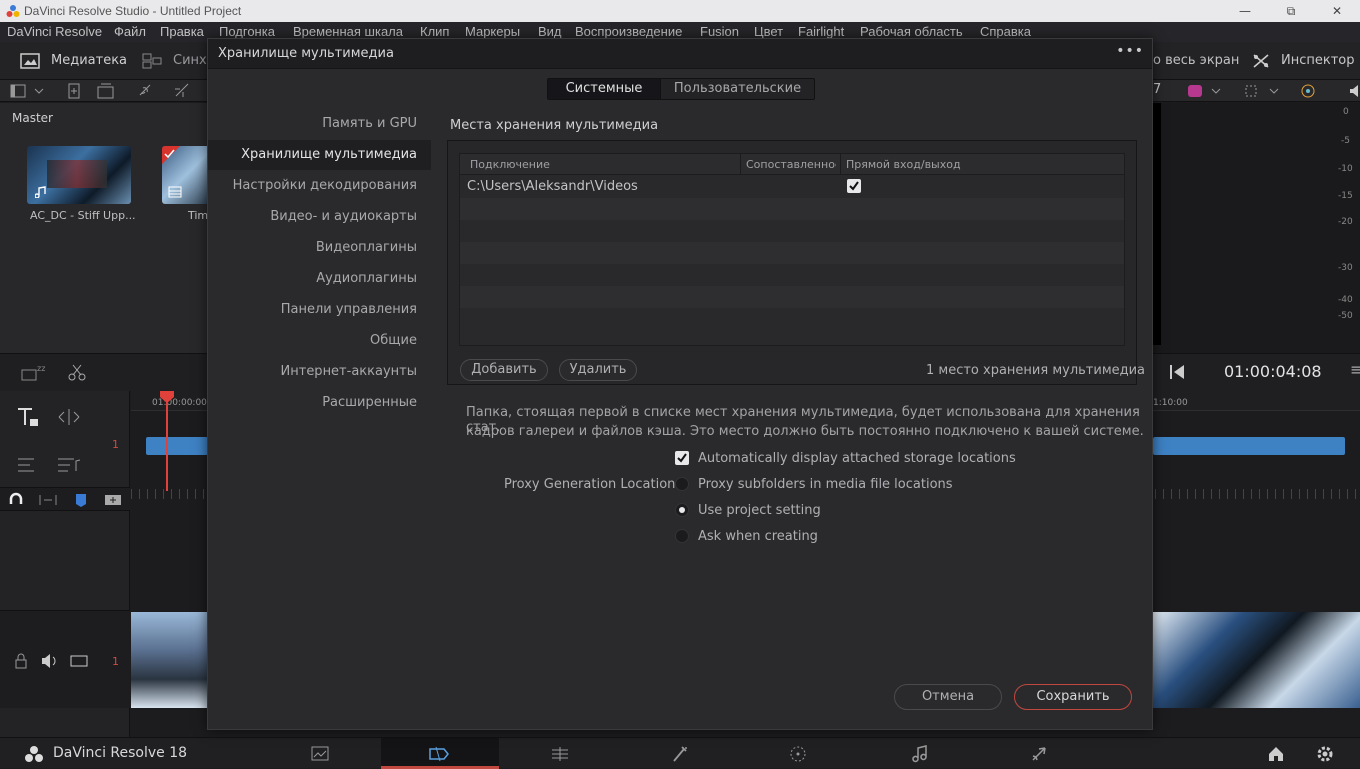 The width and height of the screenshot is (1360, 769). What do you see at coordinates (186, 175) in the screenshot?
I see `timeline-thumbnail` at bounding box center [186, 175].